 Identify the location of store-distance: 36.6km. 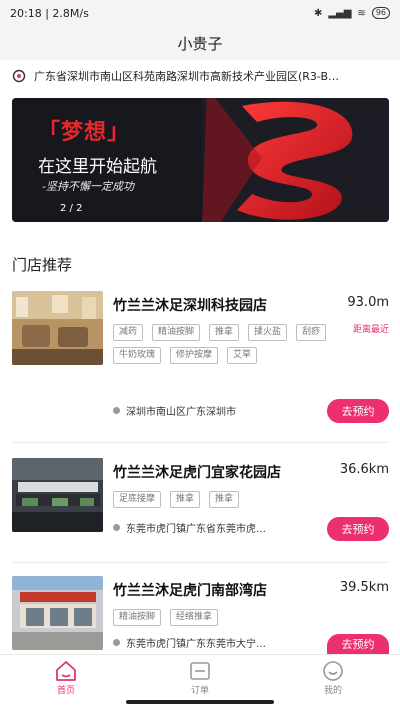
(364, 469).